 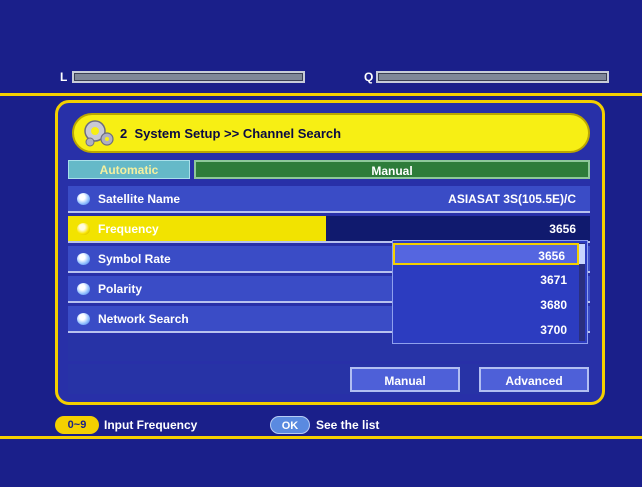 What do you see at coordinates (562, 229) in the screenshot?
I see `row-value: 3656` at bounding box center [562, 229].